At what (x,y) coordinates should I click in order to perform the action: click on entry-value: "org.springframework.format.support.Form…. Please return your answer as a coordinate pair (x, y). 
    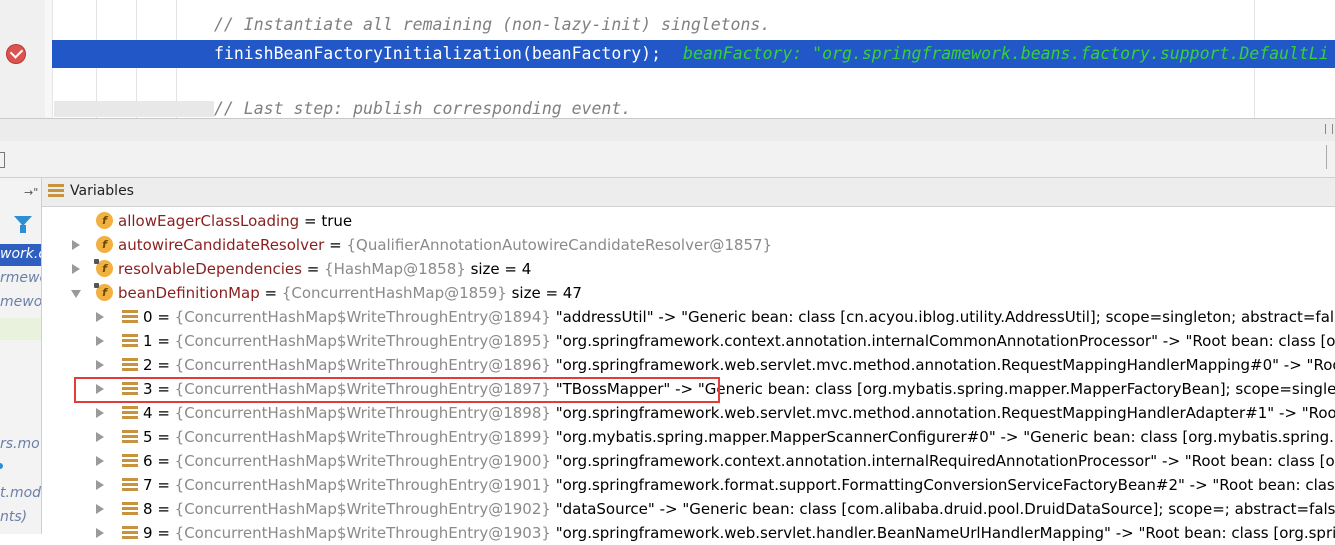
    Looking at the image, I should click on (945, 485).